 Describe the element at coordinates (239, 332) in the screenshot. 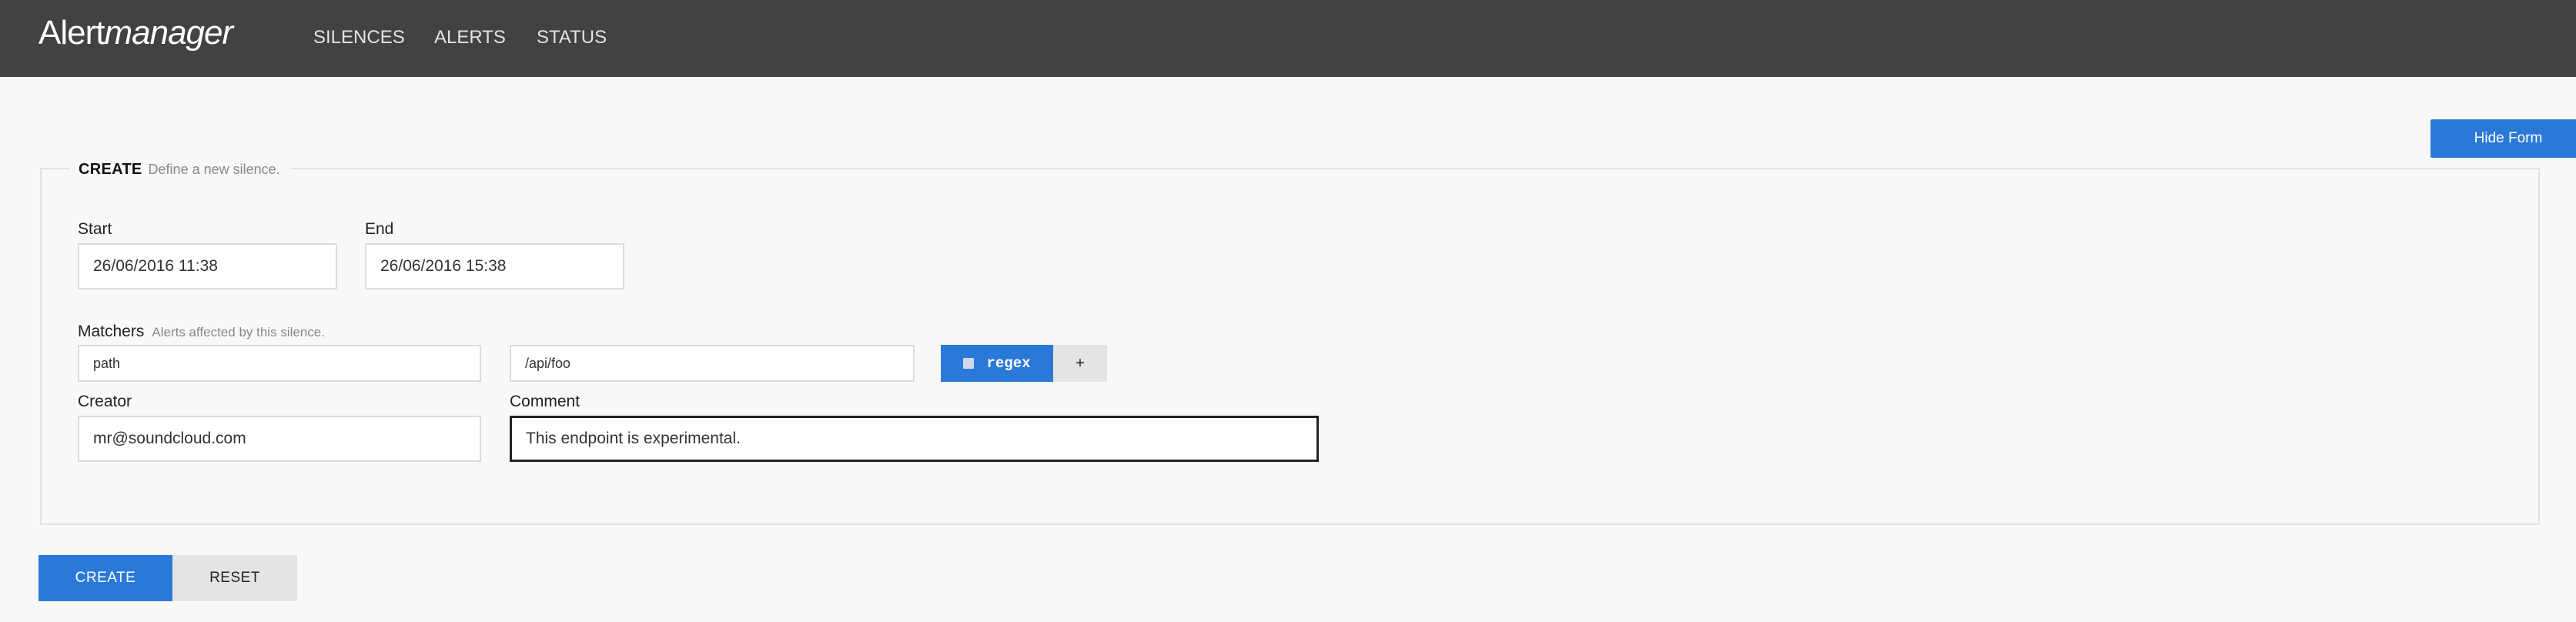

I see `matchers-hint: Alerts affected by this silence.` at that location.